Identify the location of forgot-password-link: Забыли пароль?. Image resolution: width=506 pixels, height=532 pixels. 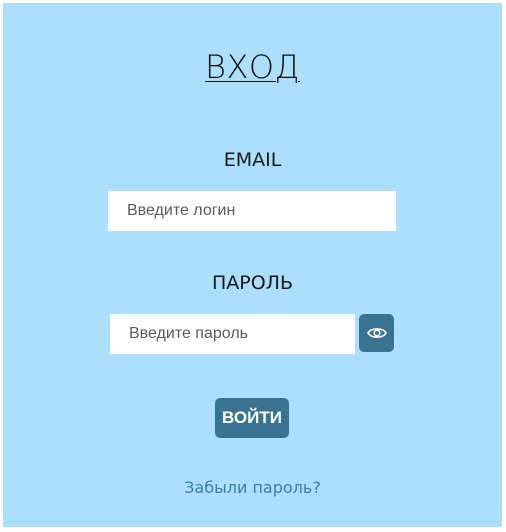
(252, 488).